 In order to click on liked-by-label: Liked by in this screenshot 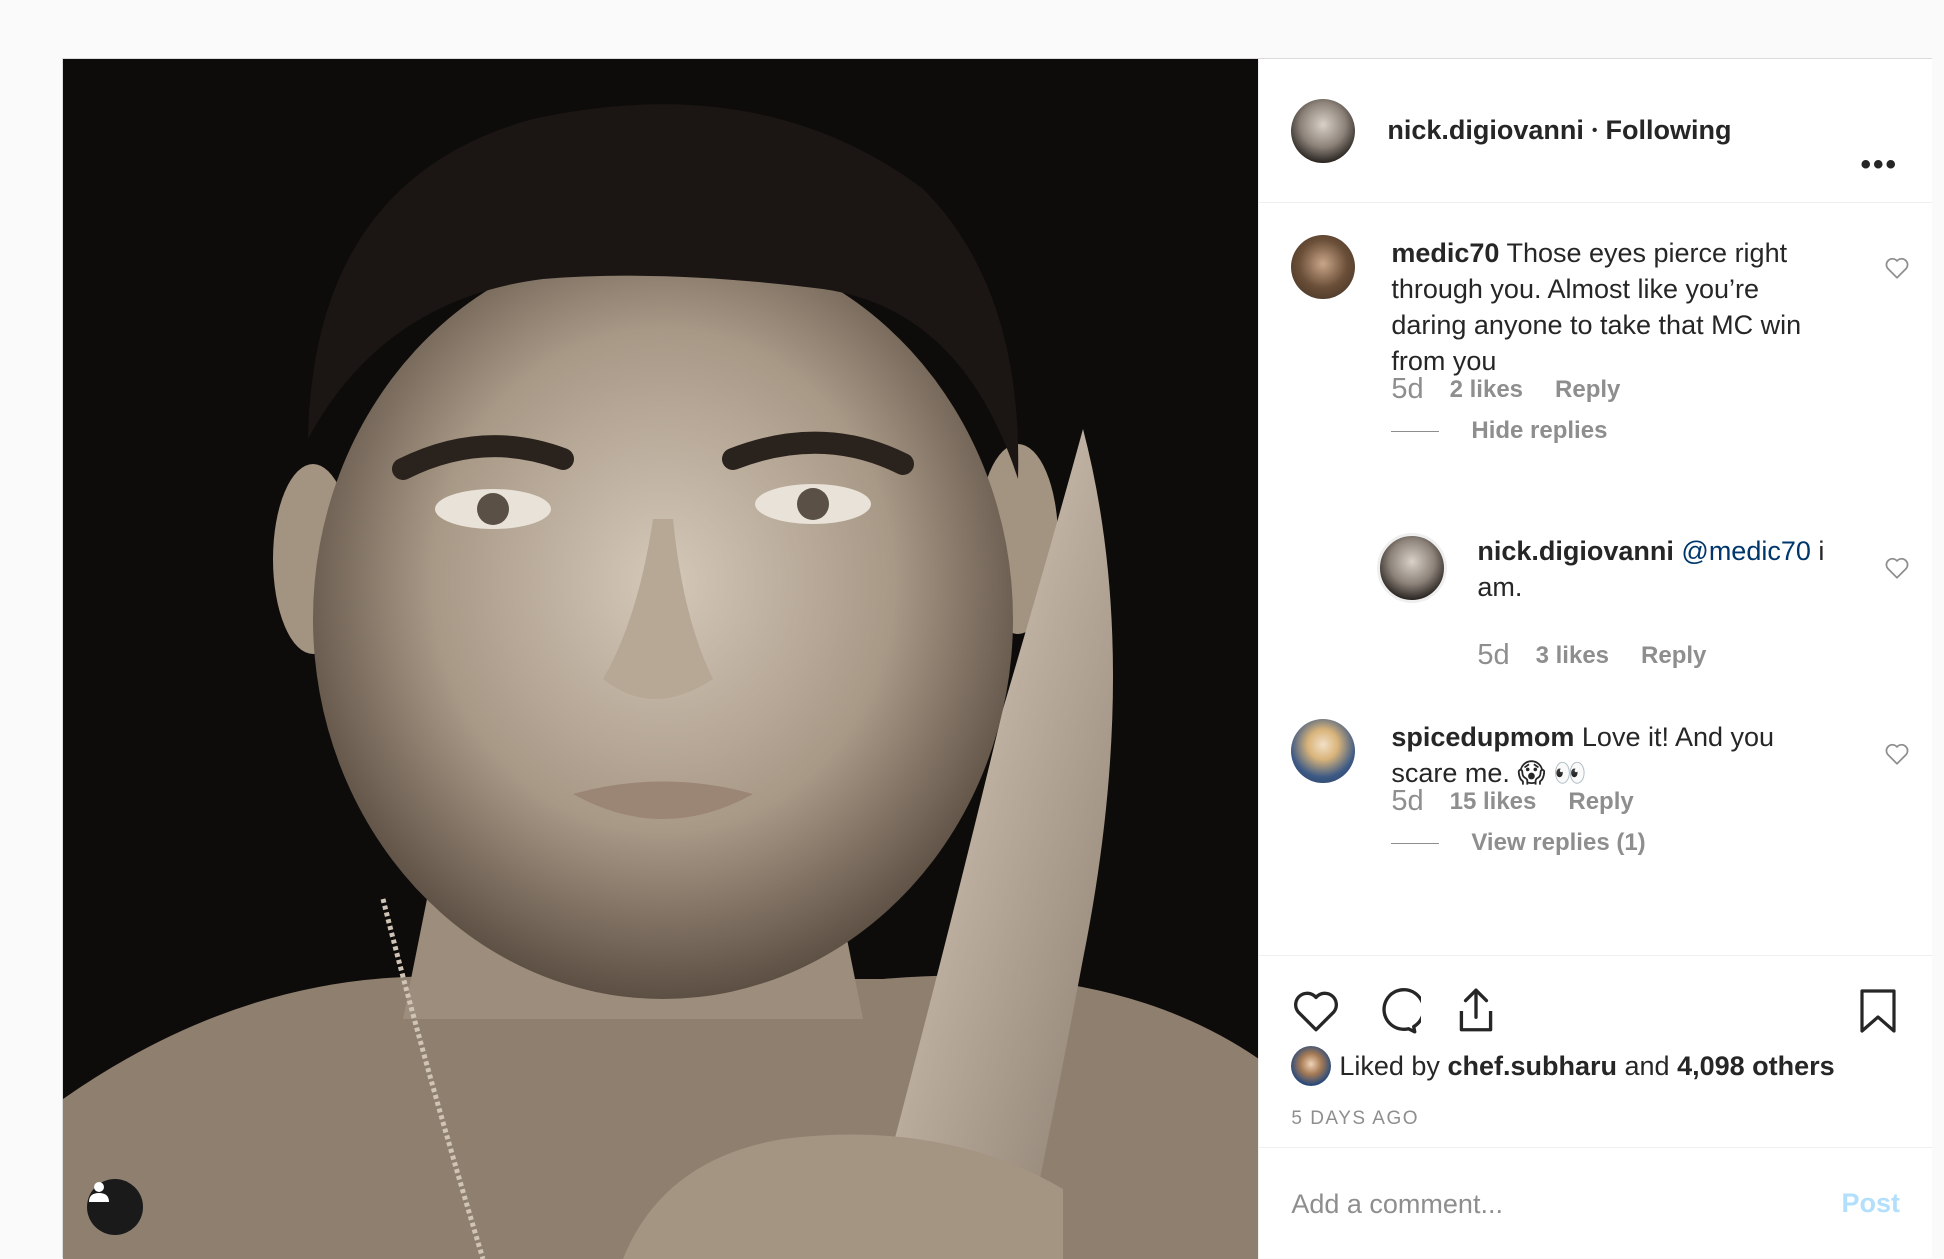, I will do `click(1389, 1065)`.